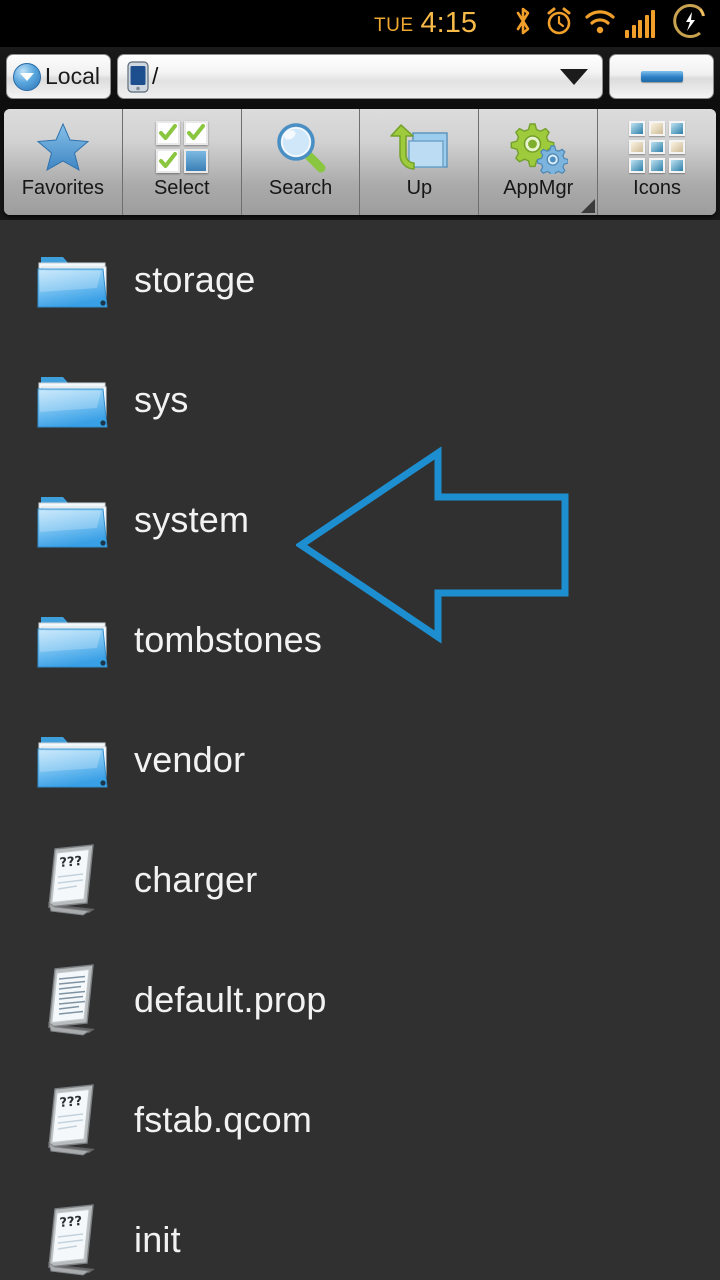 This screenshot has height=1280, width=720. I want to click on list-item: ??? charger, so click(360, 880).